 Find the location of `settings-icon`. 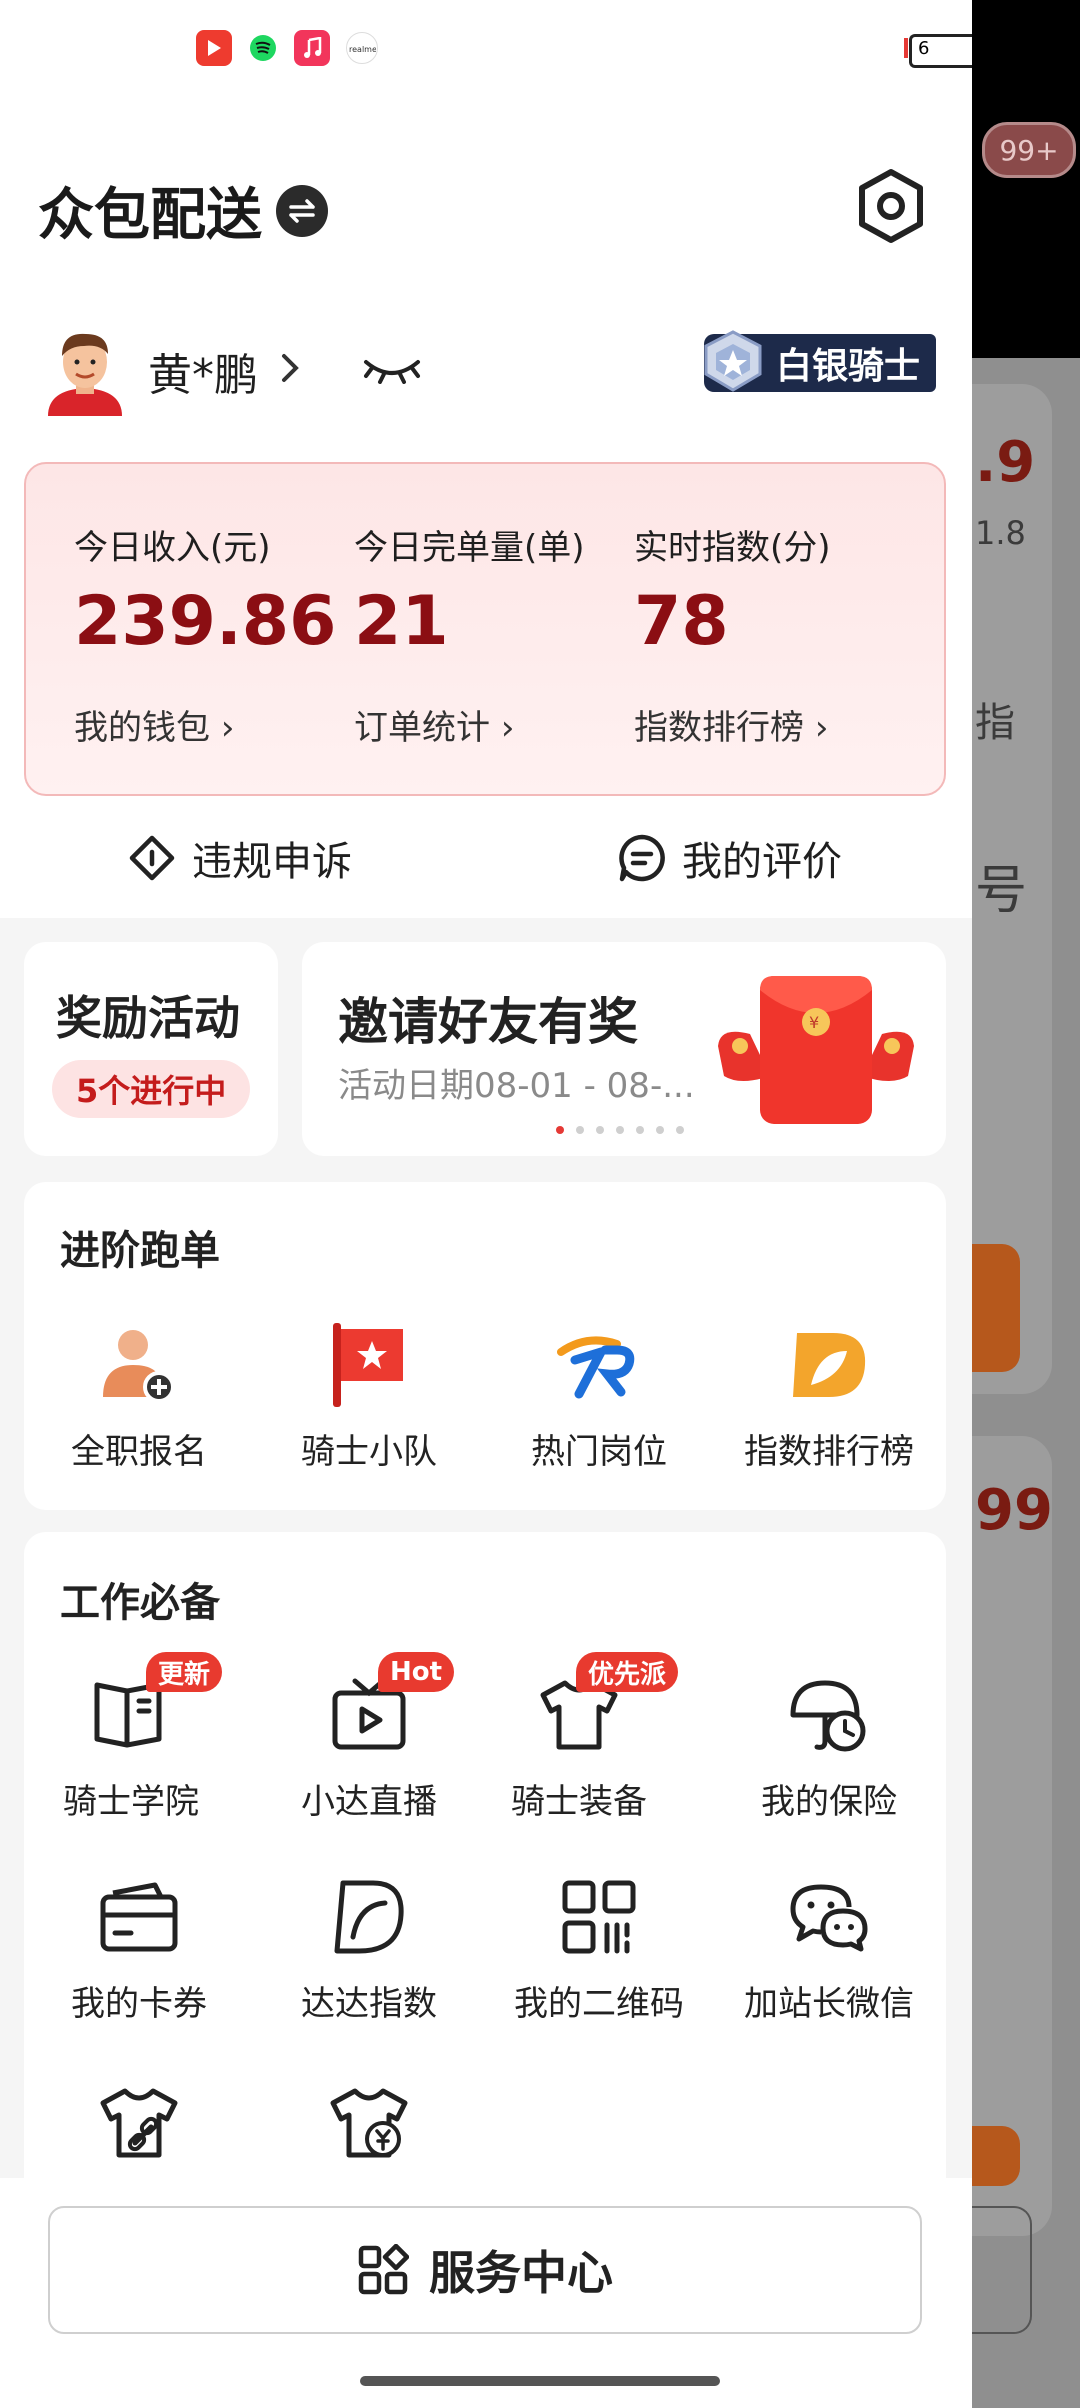

settings-icon is located at coordinates (891, 208).